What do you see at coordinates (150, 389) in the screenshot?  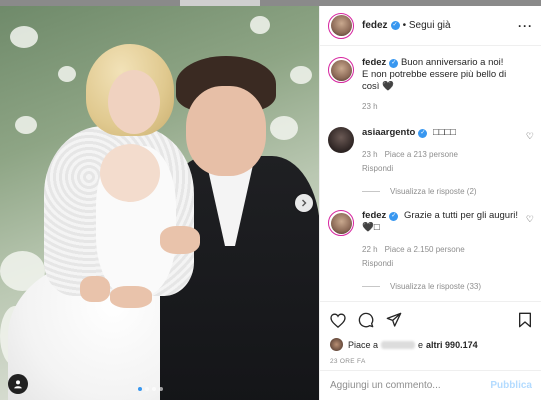 I see `carousel-indicator` at bounding box center [150, 389].